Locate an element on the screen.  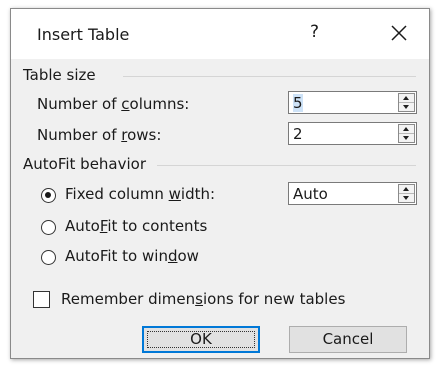
fixed-width-radio is located at coordinates (48, 195).